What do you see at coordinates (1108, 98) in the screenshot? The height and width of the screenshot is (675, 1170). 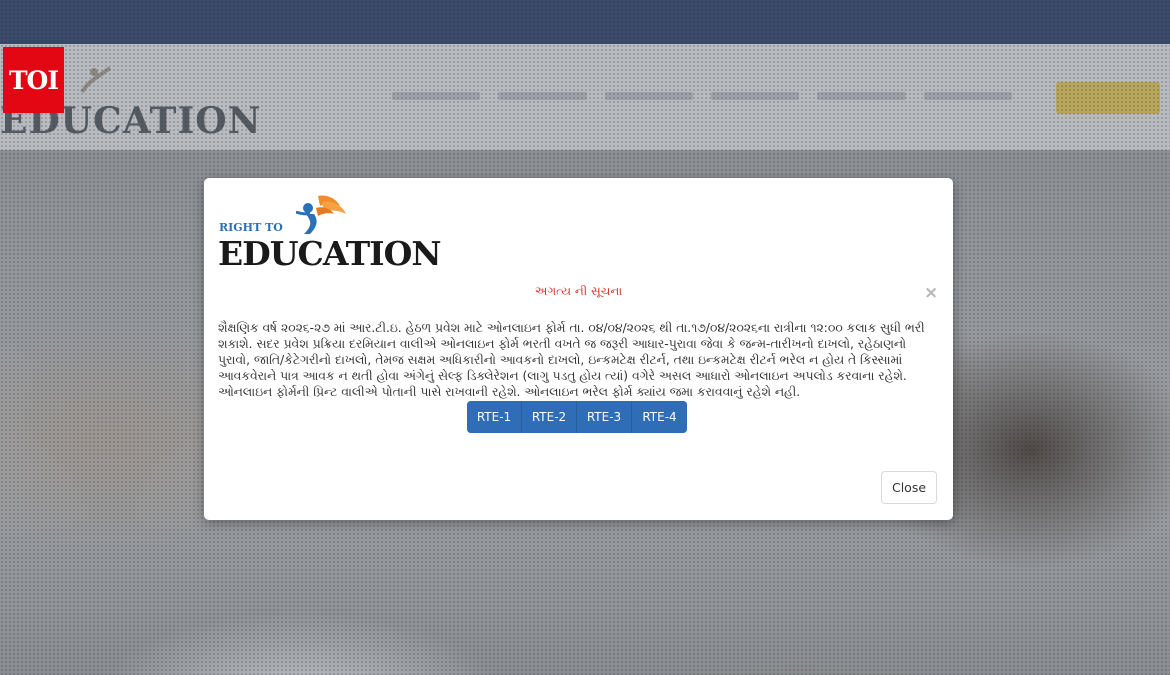 I see `background-highlight-button` at bounding box center [1108, 98].